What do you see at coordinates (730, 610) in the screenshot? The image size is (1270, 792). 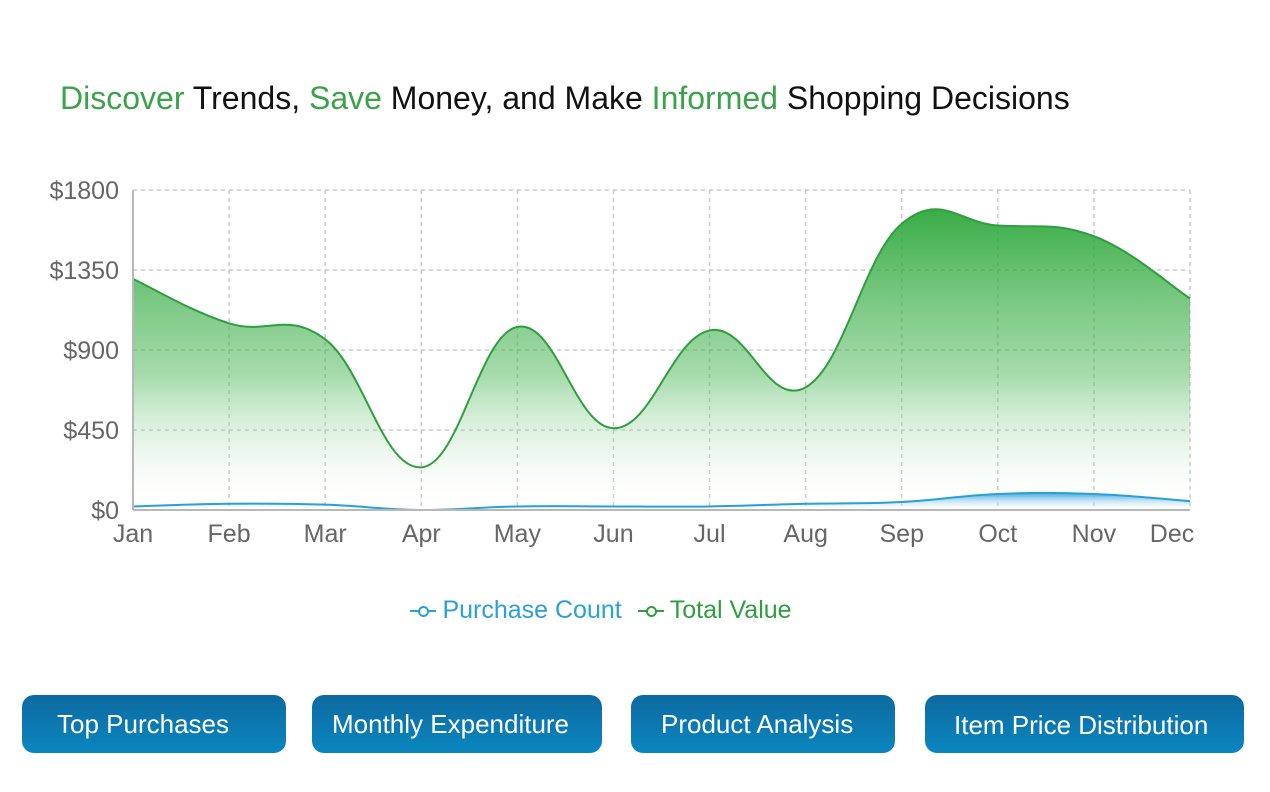 I see `legend-label-total-value: Total Value` at bounding box center [730, 610].